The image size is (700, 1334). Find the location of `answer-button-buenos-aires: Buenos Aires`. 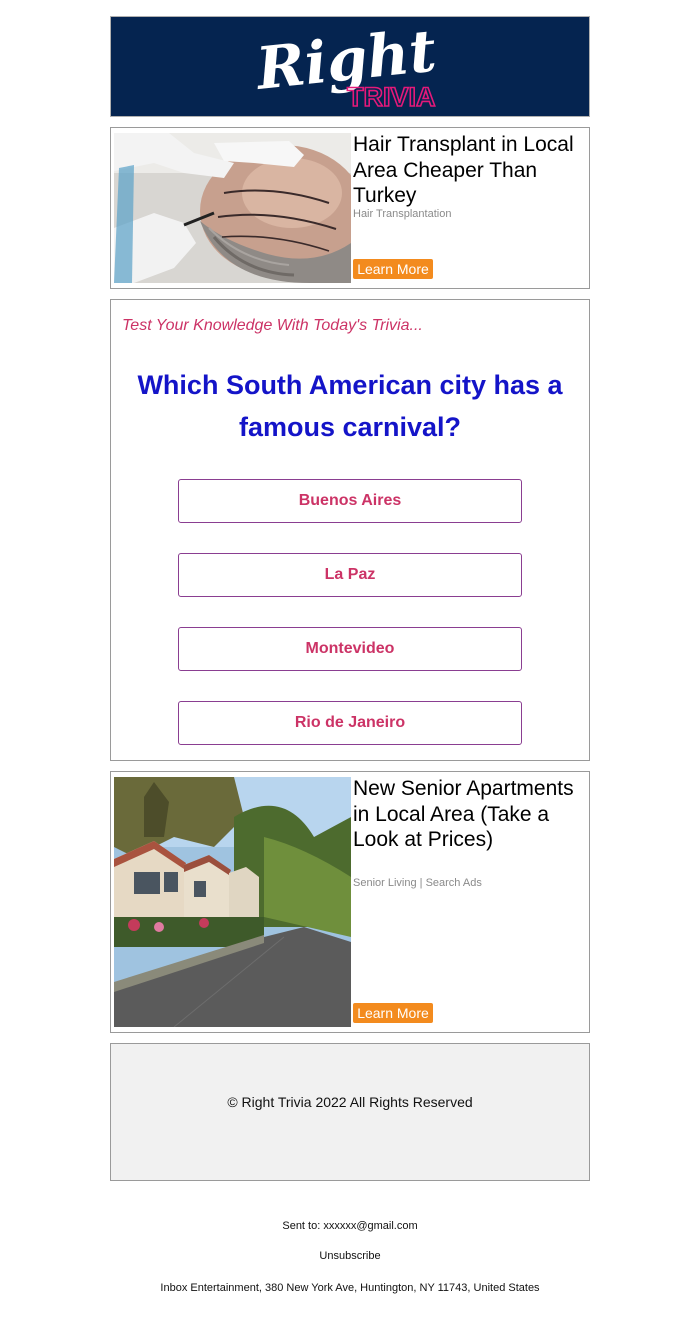

answer-button-buenos-aires: Buenos Aires is located at coordinates (350, 501).